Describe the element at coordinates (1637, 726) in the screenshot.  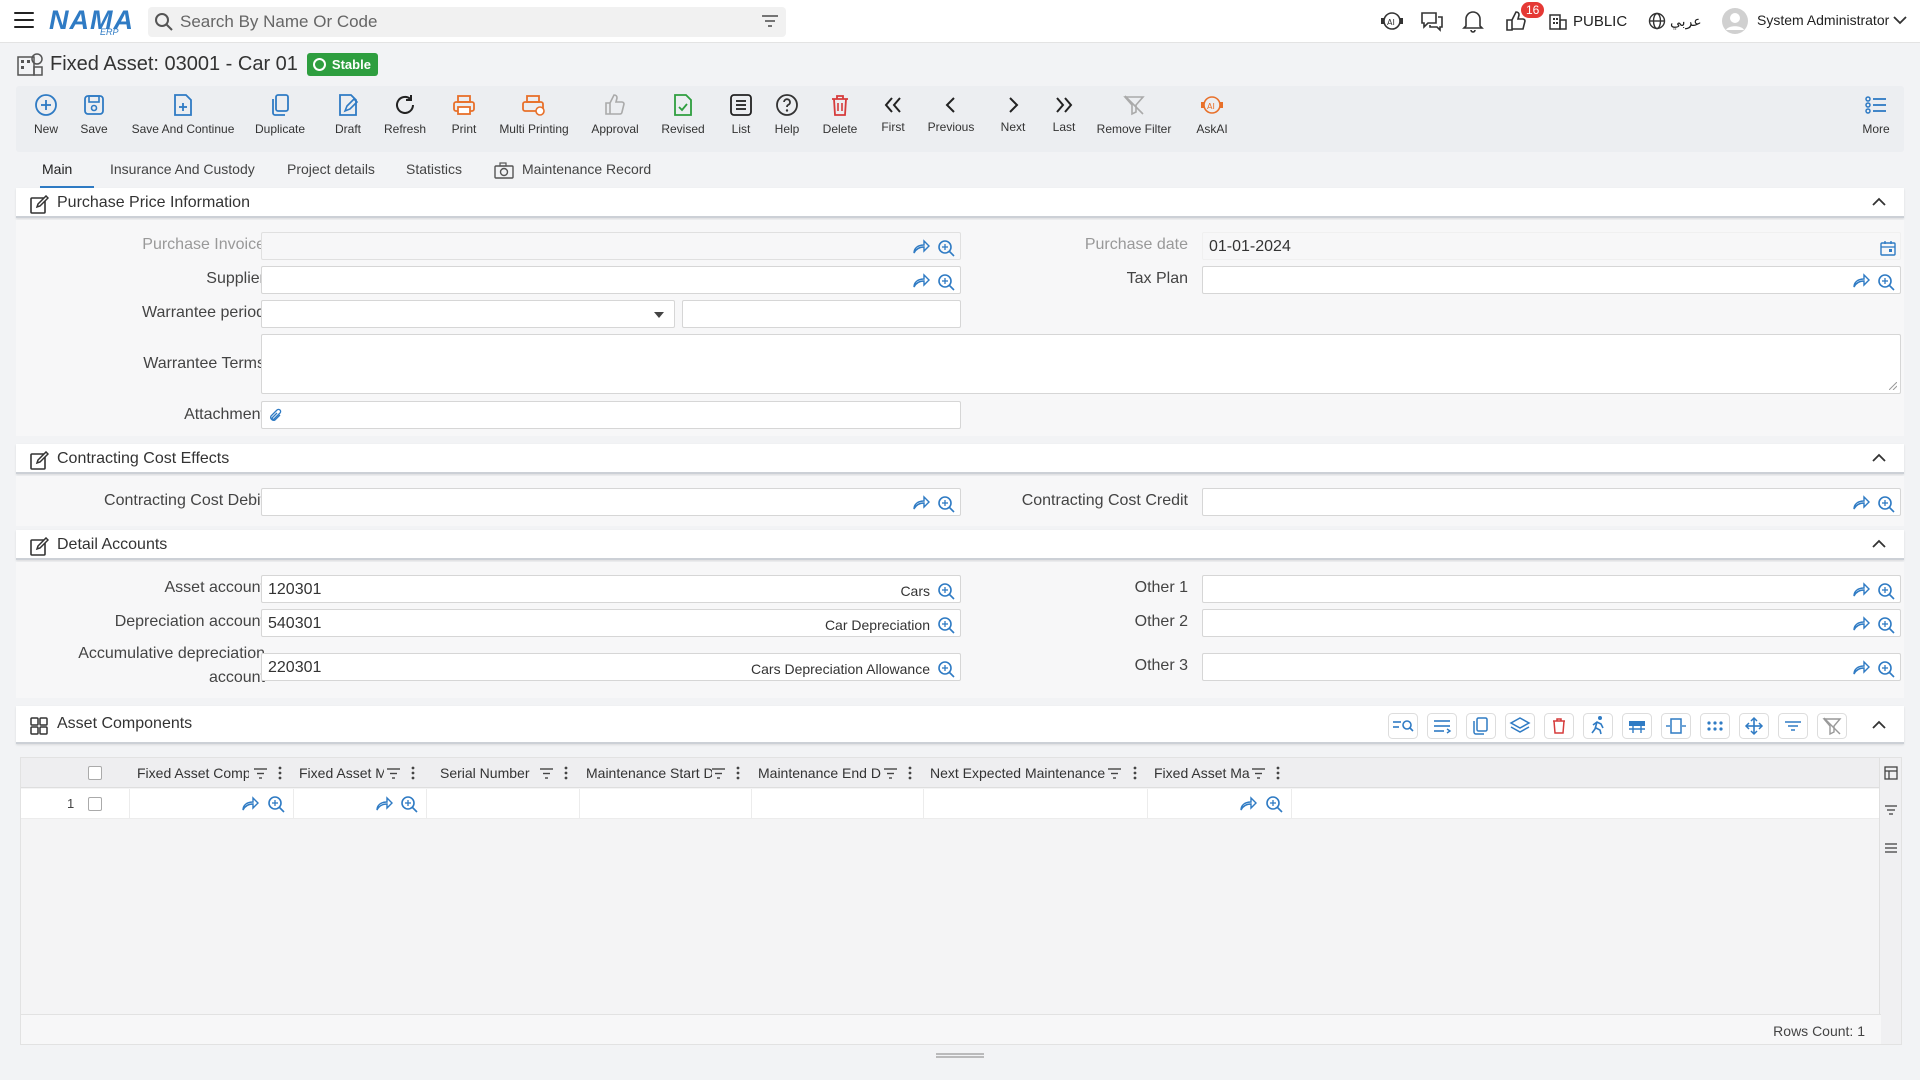
I see `table-settings-icon` at that location.